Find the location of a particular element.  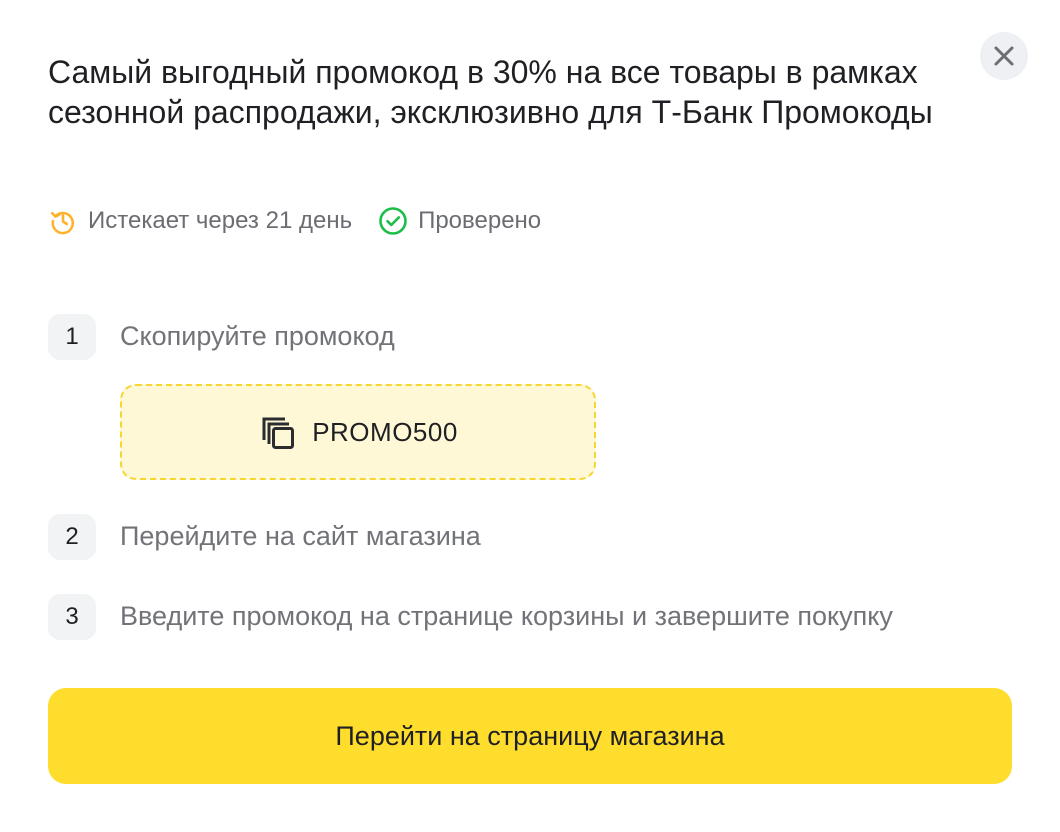

step-number-3: 3 is located at coordinates (72, 617).